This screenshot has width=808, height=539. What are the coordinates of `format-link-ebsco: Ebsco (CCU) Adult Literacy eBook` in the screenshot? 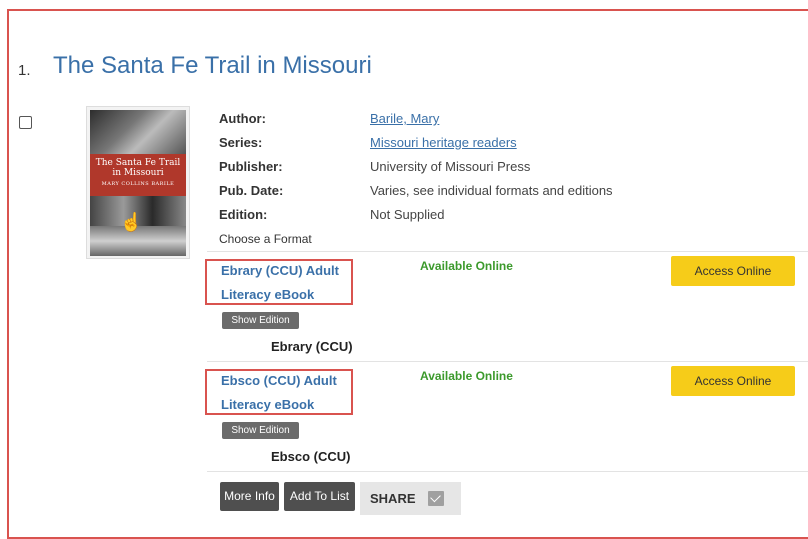 It's located at (291, 393).